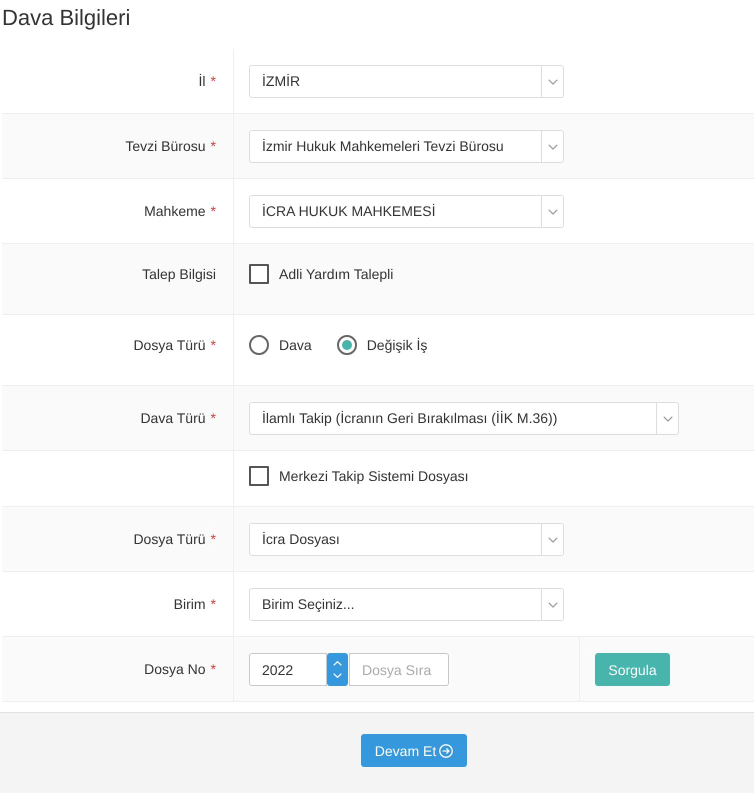 This screenshot has width=754, height=794. Describe the element at coordinates (406, 539) in the screenshot. I see `select-field: İcra Dosyası` at that location.